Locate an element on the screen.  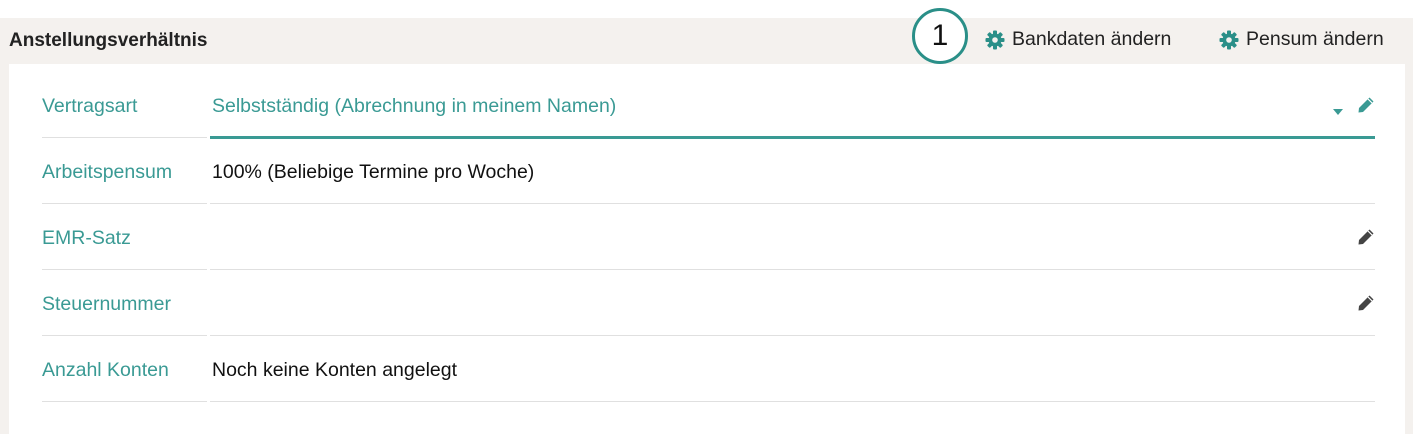
bank-details-change-label: Bankdaten ändern is located at coordinates (1092, 39).